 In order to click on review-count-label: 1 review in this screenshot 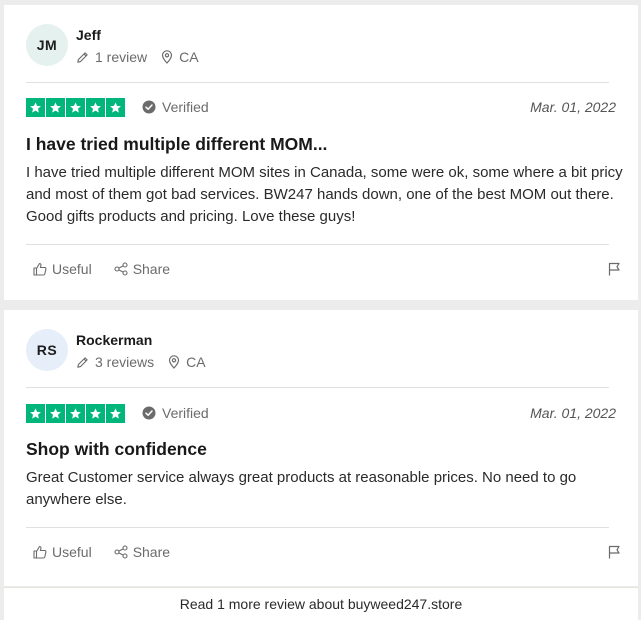, I will do `click(121, 57)`.